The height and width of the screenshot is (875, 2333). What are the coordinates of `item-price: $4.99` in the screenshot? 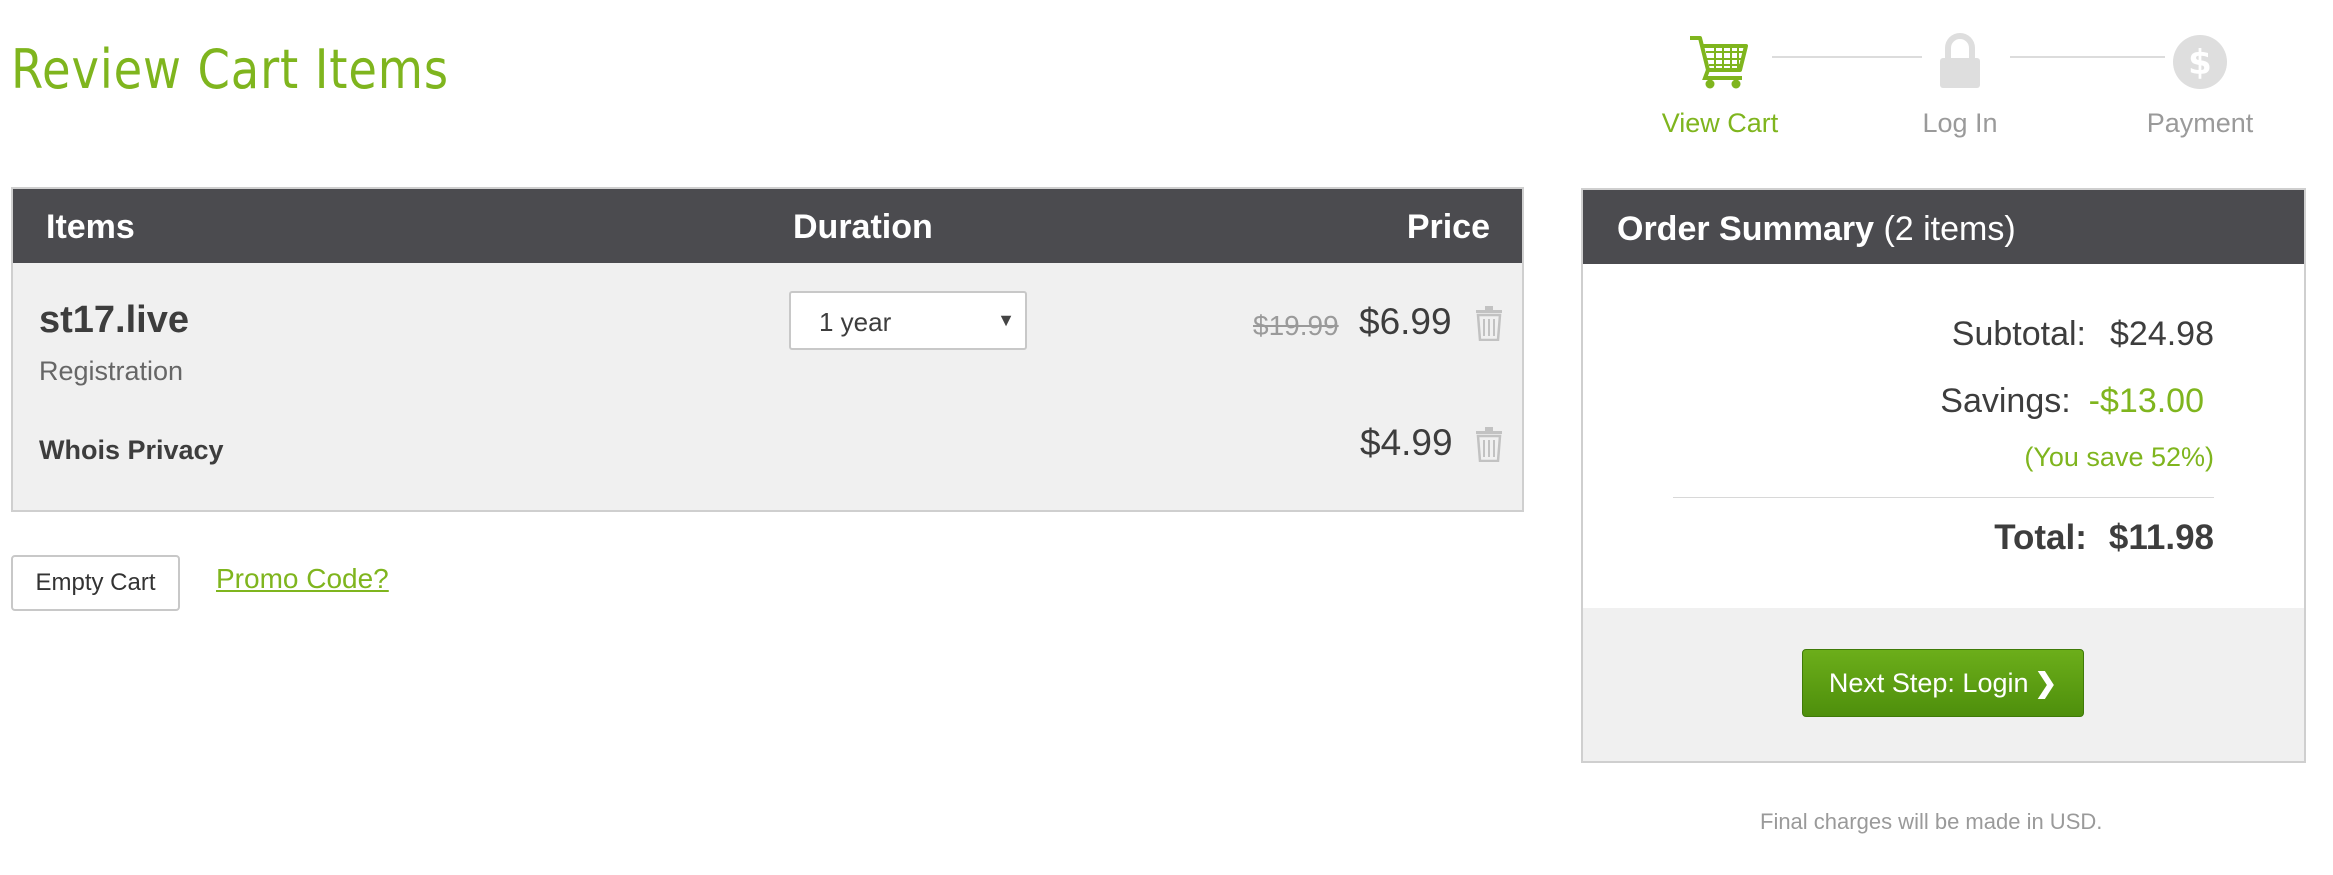 It's located at (1406, 442).